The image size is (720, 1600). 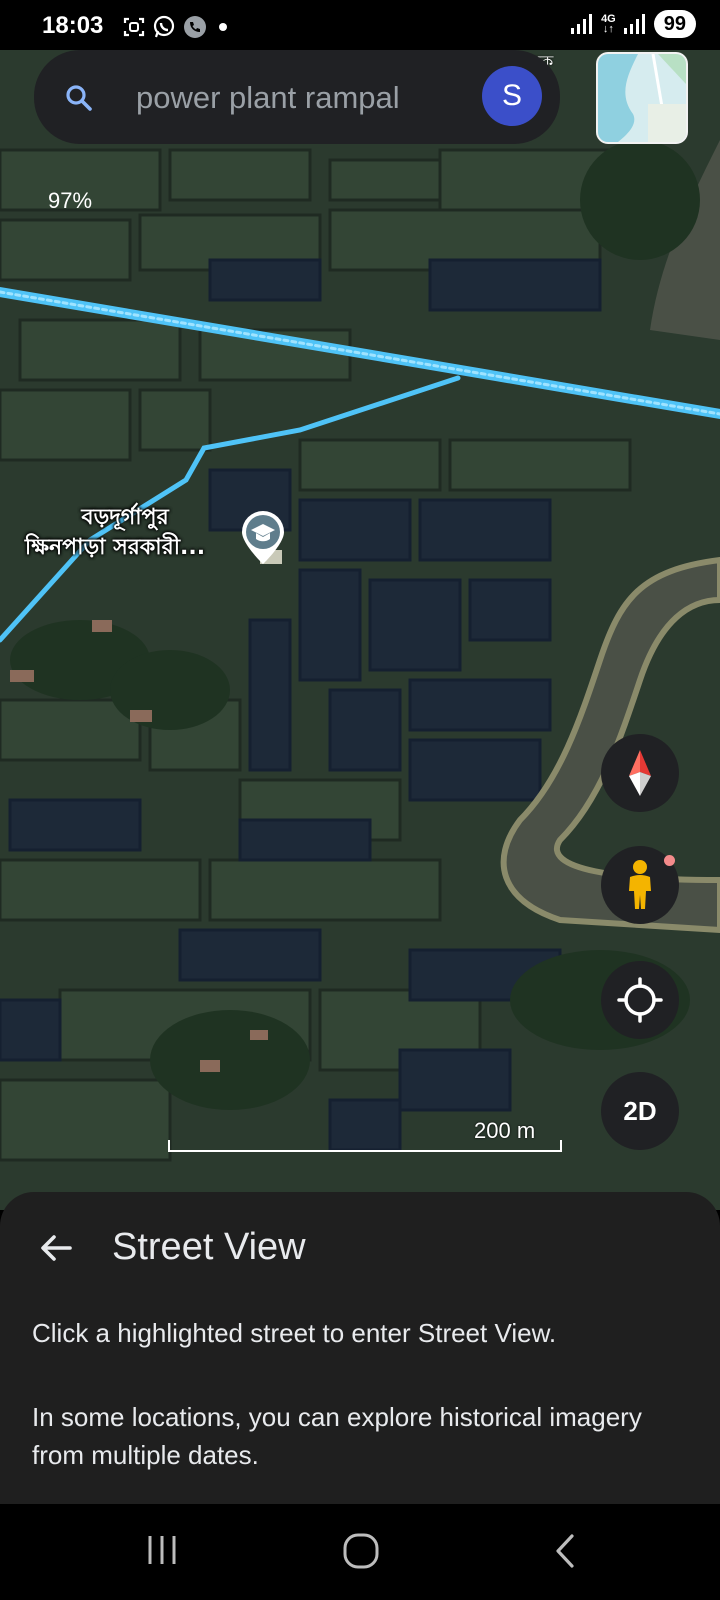 I want to click on status-time: 18:03, so click(x=73, y=25).